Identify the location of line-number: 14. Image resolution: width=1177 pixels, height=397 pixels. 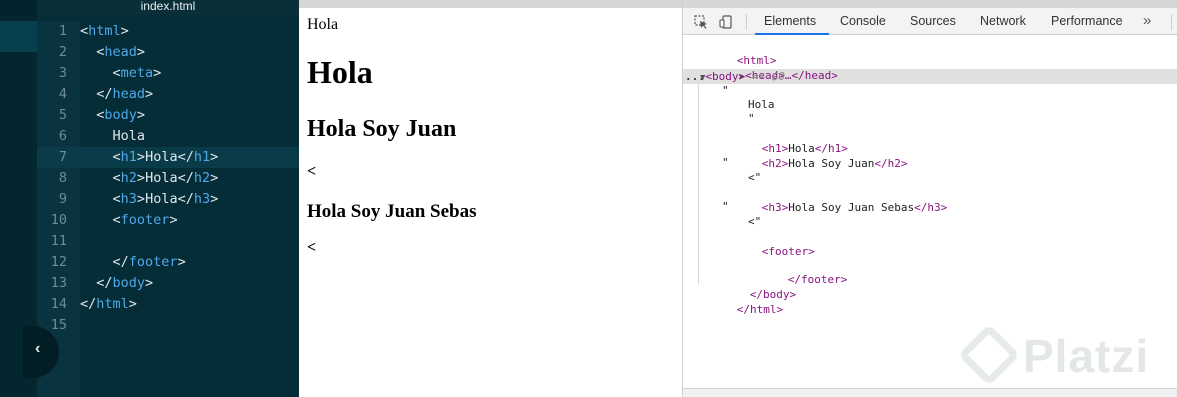
(58, 304).